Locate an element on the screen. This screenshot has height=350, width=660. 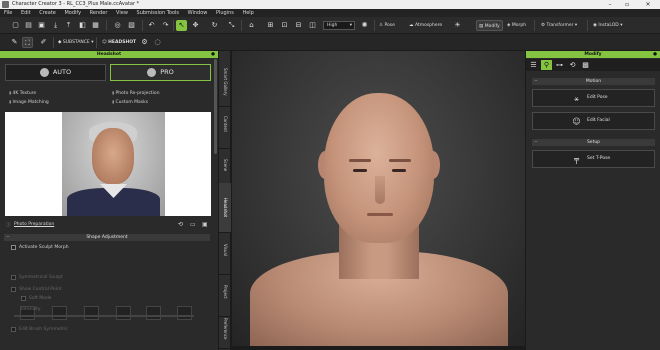
instalod-button: ◉ InstaLOD ▾ is located at coordinates (607, 25).